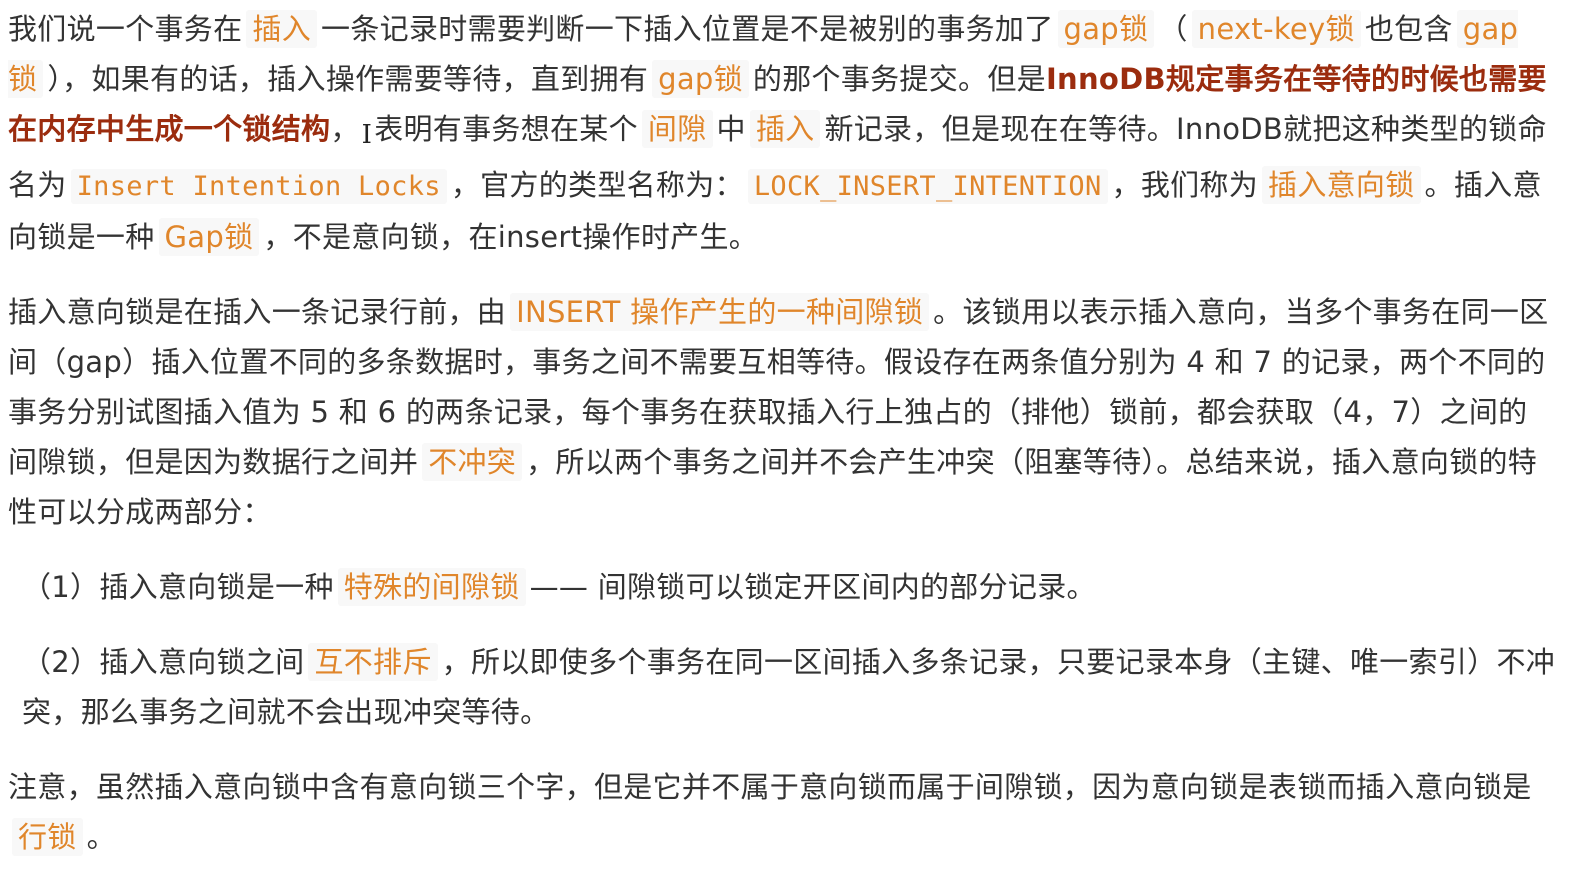 The width and height of the screenshot is (1586, 880). I want to click on inline-code: 特殊的间隙锁, so click(431, 587).